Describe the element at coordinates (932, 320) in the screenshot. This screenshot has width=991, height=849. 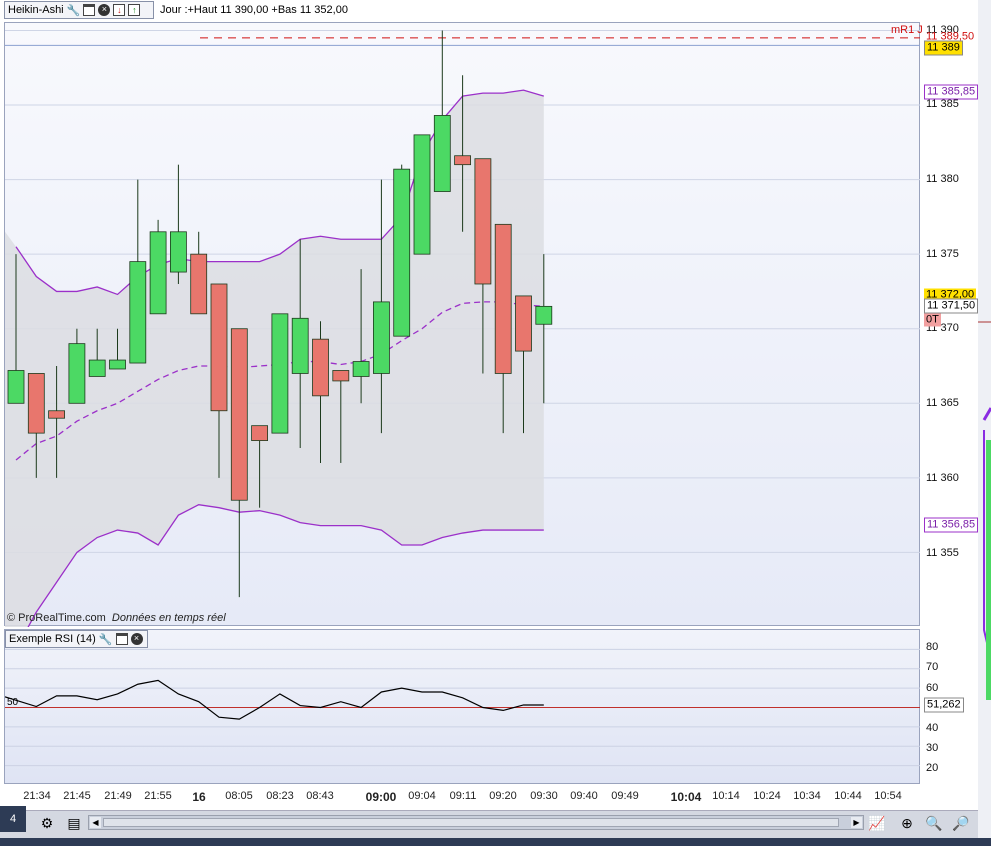
I see `ot-tag: 0T` at that location.